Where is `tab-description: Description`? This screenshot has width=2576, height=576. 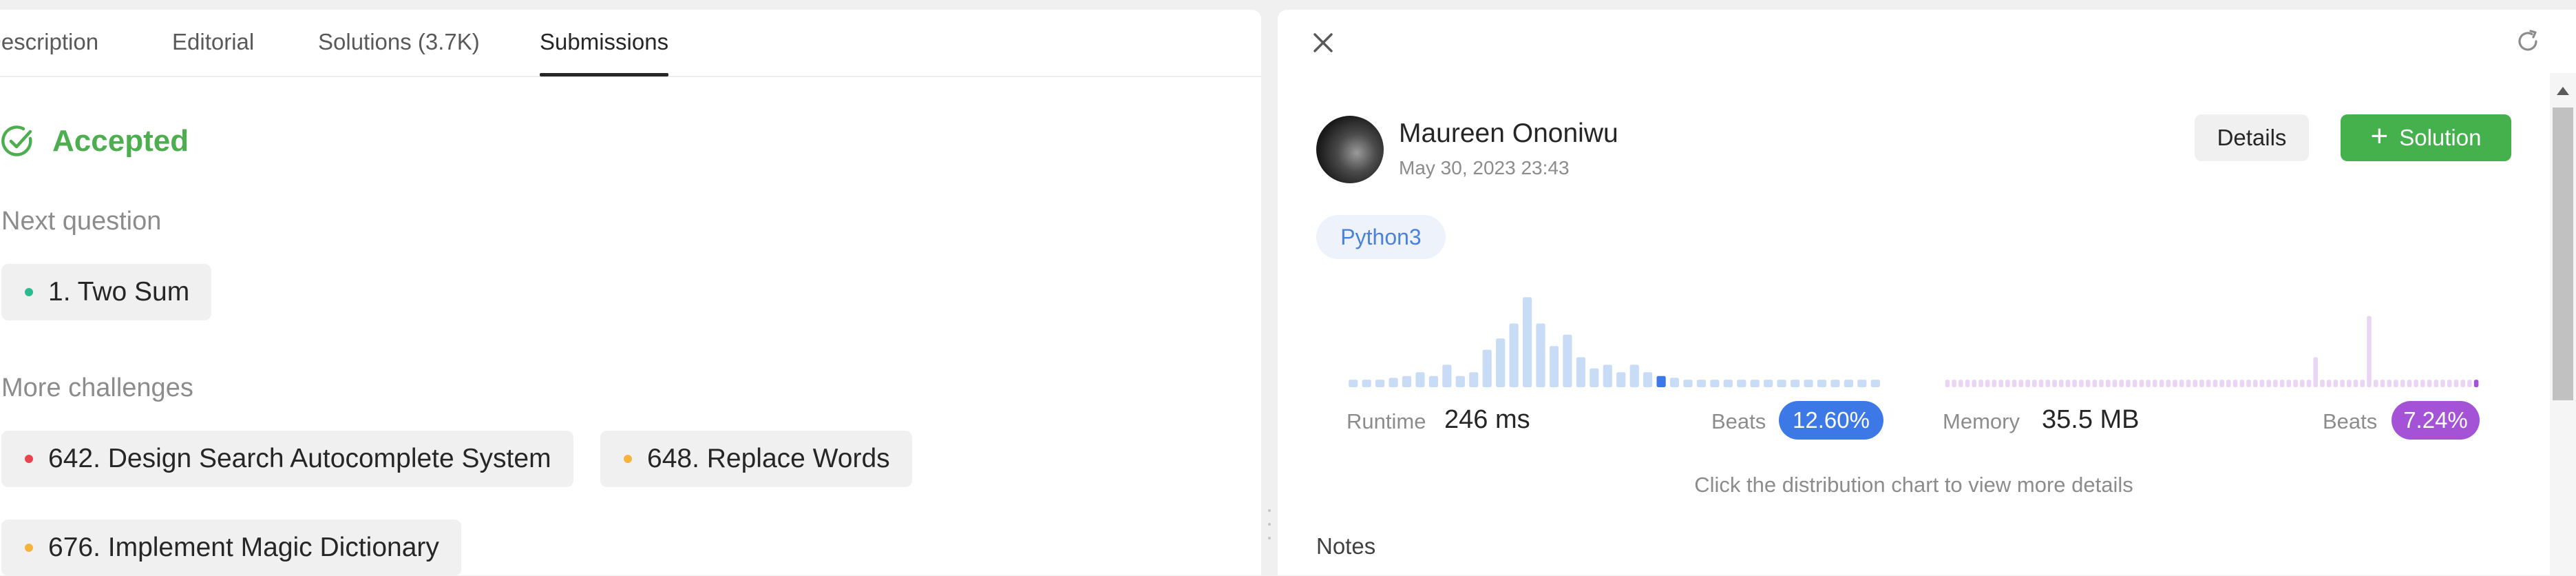
tab-description: Description is located at coordinates (49, 42).